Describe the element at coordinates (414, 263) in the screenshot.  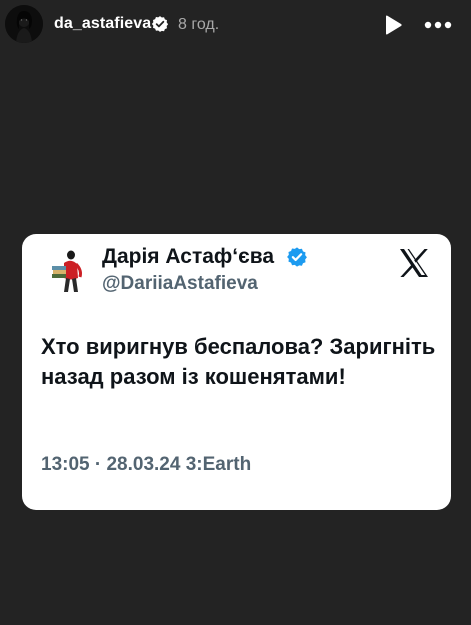
I see `x-logo-icon` at that location.